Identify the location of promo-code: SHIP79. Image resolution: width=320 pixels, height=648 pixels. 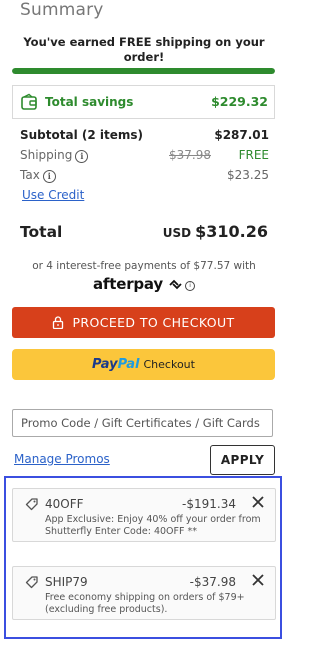
(66, 582).